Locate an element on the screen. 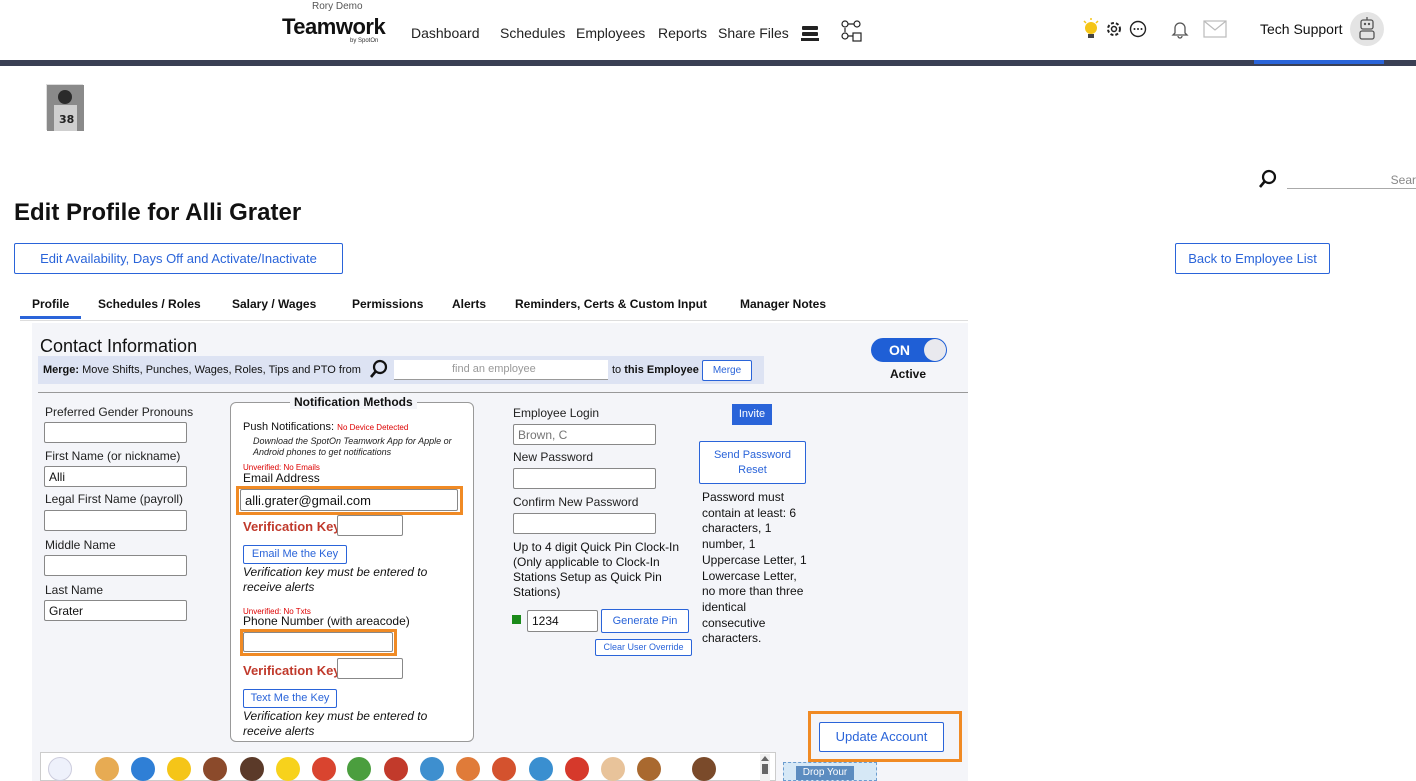 This screenshot has width=1416, height=781. nav-dashboard: Dashboard is located at coordinates (445, 33).